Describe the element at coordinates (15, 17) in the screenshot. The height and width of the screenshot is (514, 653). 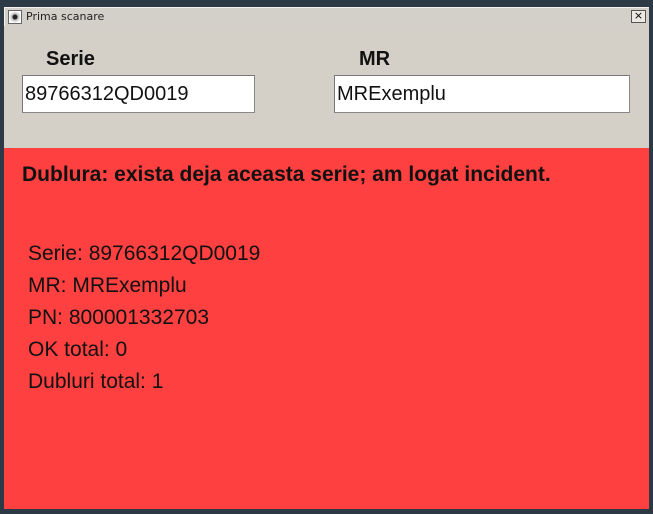
I see `app-icon` at that location.